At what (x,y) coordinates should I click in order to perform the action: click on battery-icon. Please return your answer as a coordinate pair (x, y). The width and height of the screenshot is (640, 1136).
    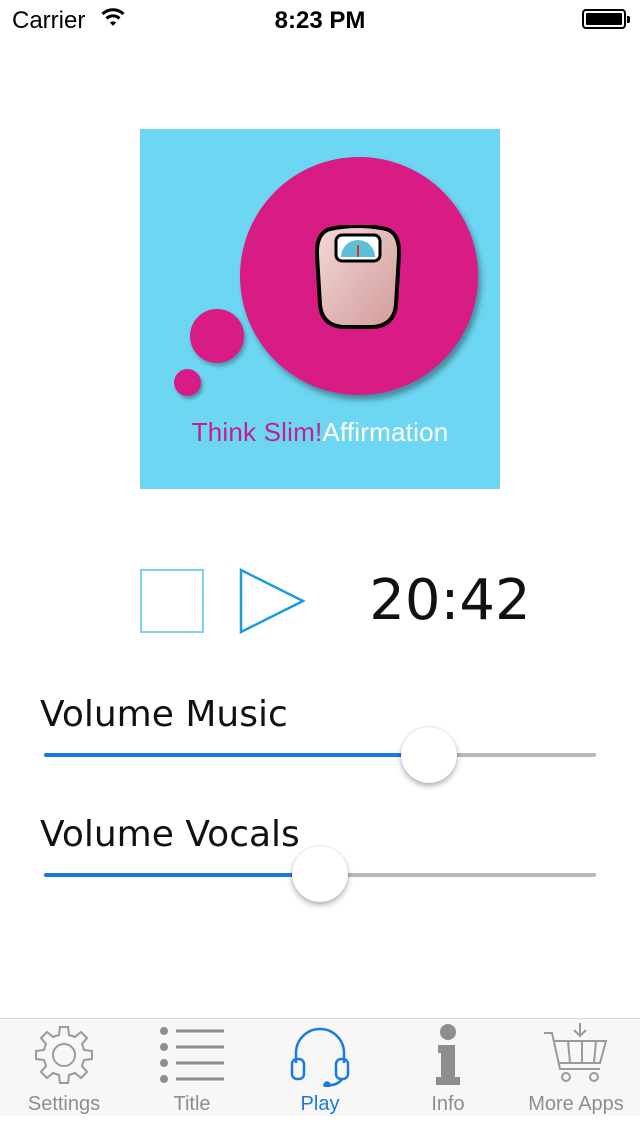
    Looking at the image, I should click on (606, 19).